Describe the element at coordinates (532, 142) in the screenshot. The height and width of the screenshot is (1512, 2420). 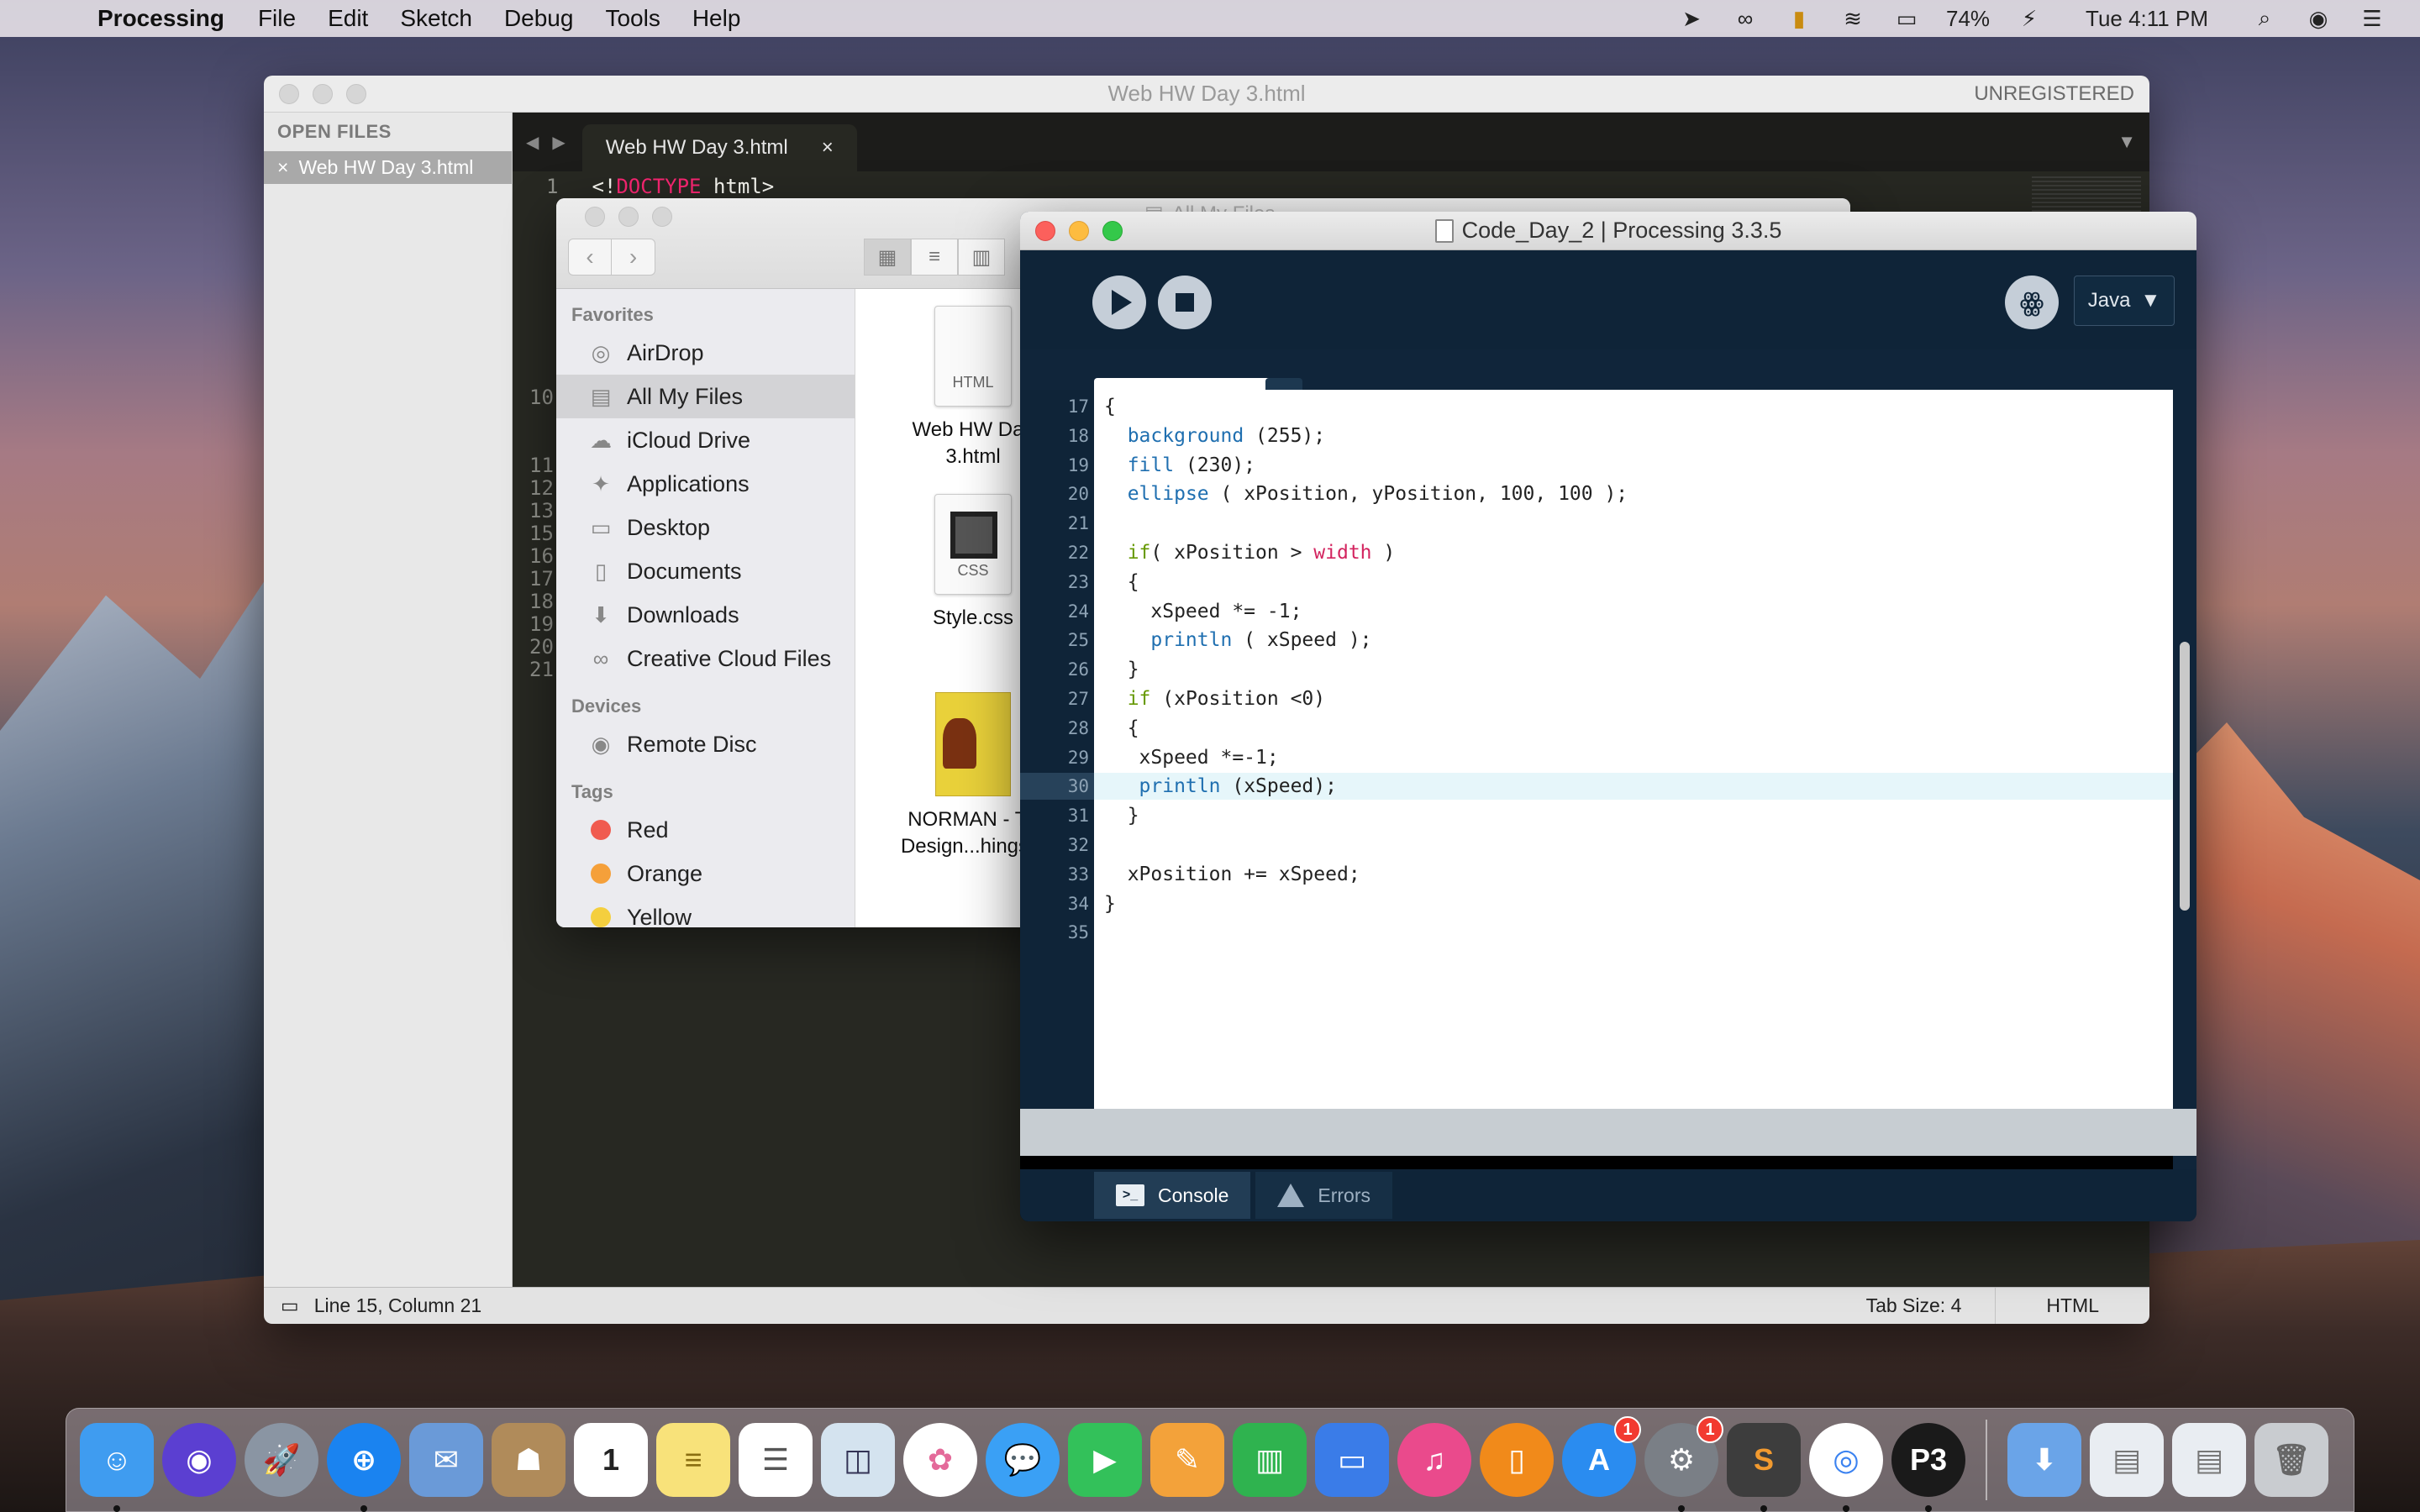
I see `tab-prev-icon: ◀` at that location.